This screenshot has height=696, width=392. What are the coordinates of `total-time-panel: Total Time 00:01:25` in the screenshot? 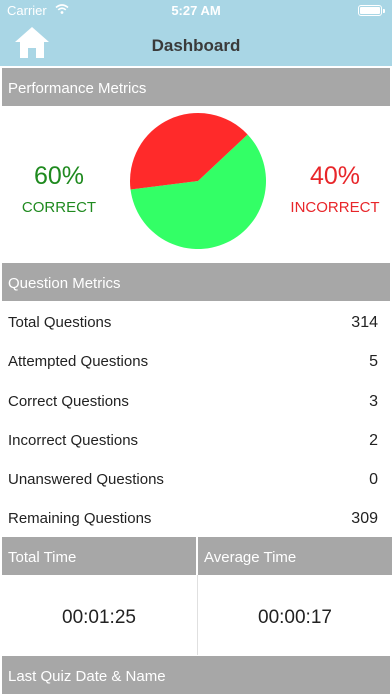 It's located at (100, 596).